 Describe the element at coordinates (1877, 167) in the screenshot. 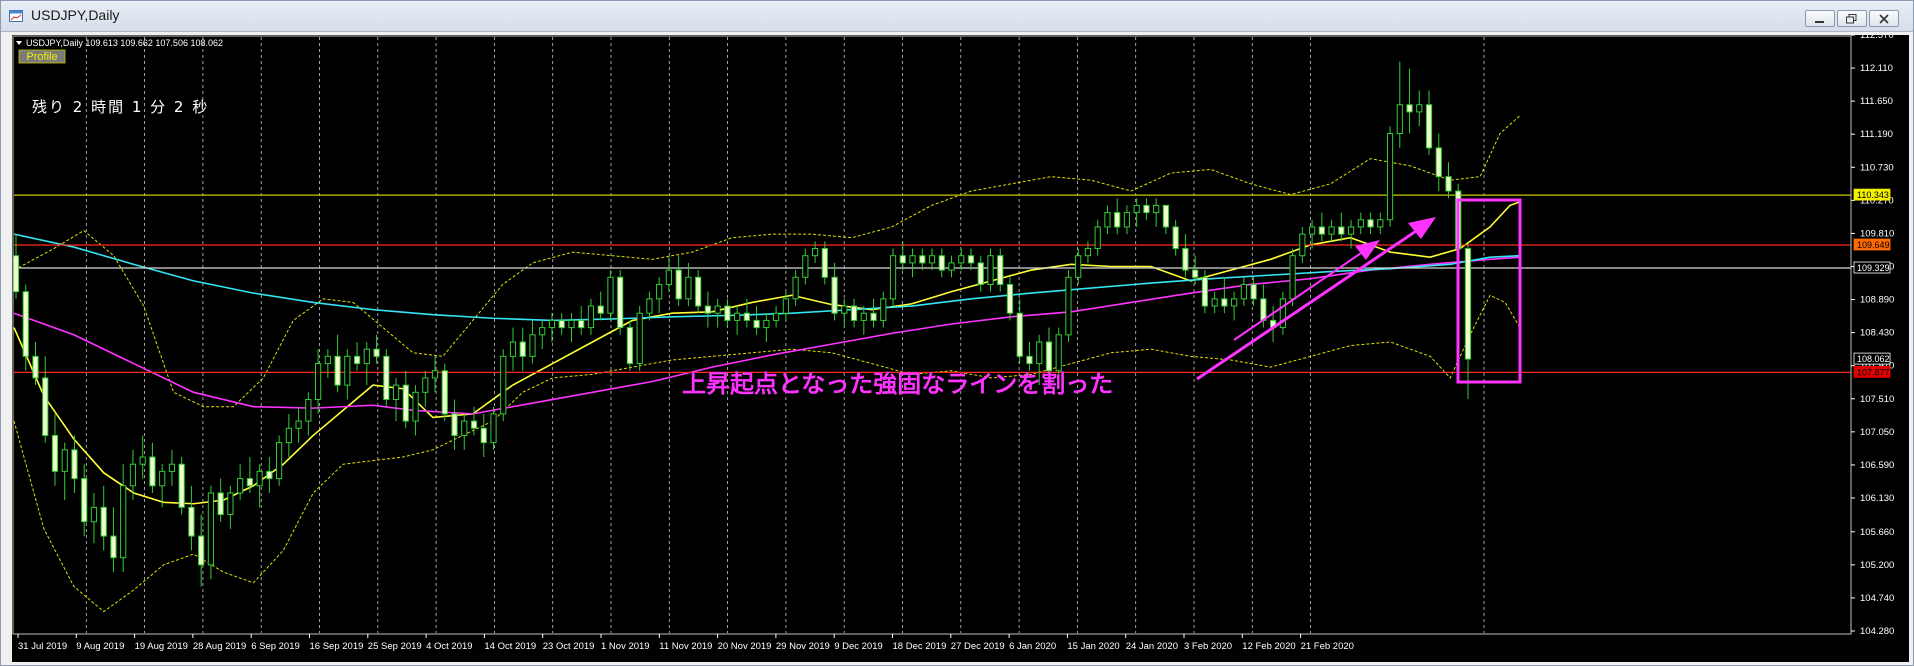

I see `y-tick-label: 110.730` at that location.